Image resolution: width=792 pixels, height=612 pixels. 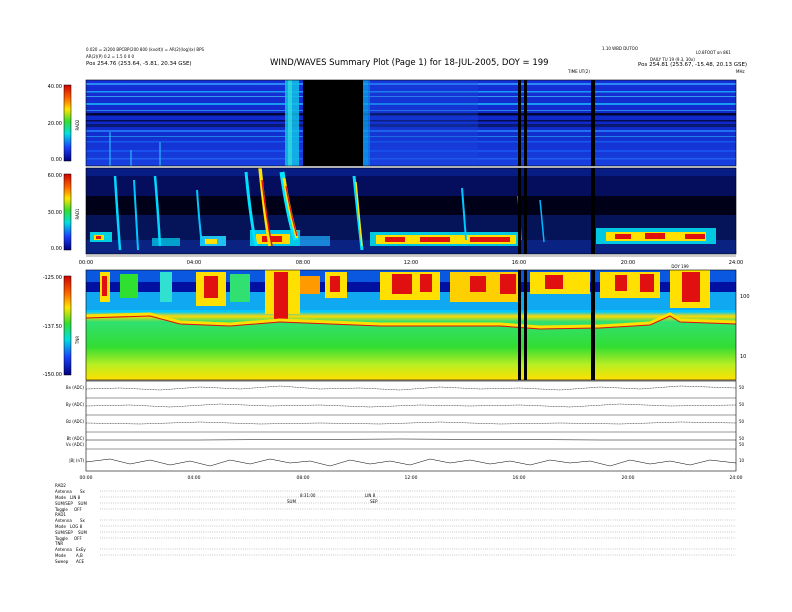 I want to click on mid-tick-00: 00:00, so click(x=86, y=263).